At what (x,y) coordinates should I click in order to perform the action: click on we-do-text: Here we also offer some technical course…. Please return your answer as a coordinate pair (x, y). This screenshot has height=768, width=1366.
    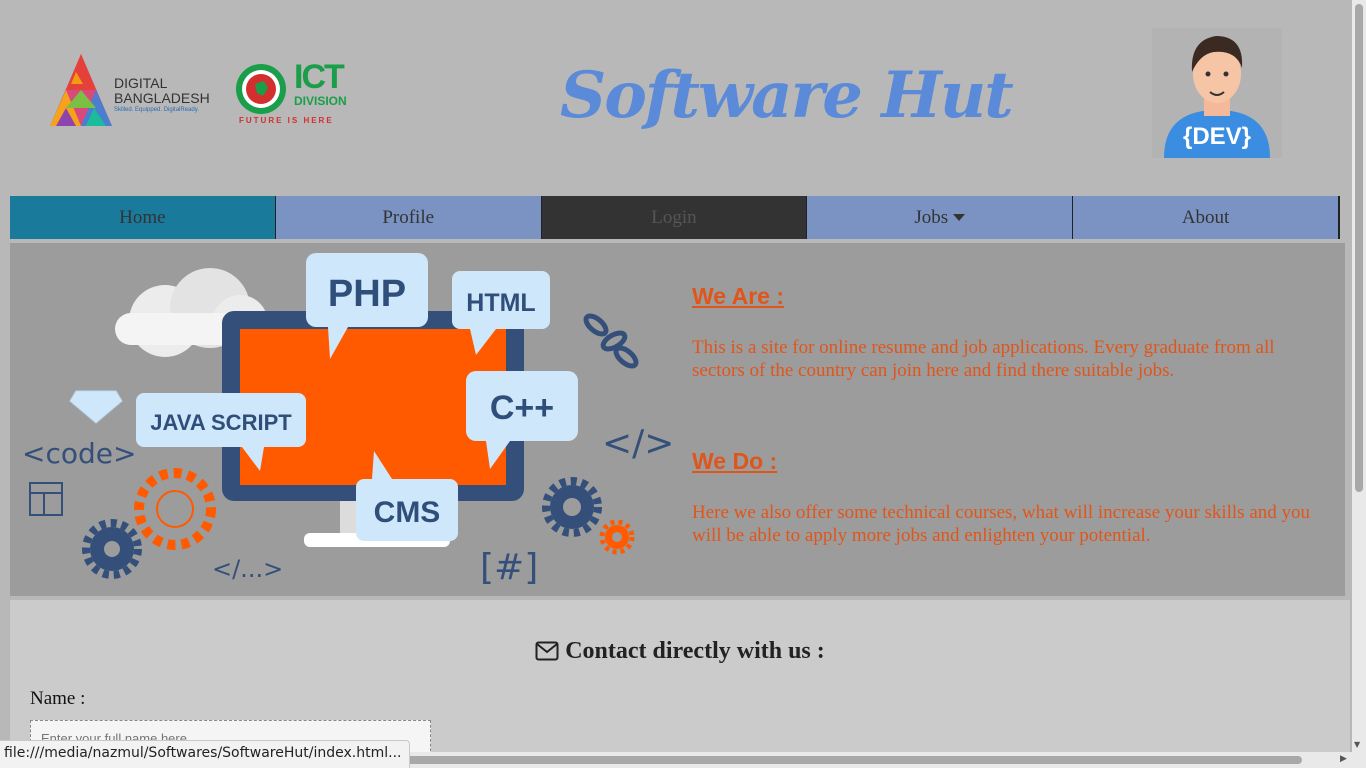
    Looking at the image, I should click on (1001, 524).